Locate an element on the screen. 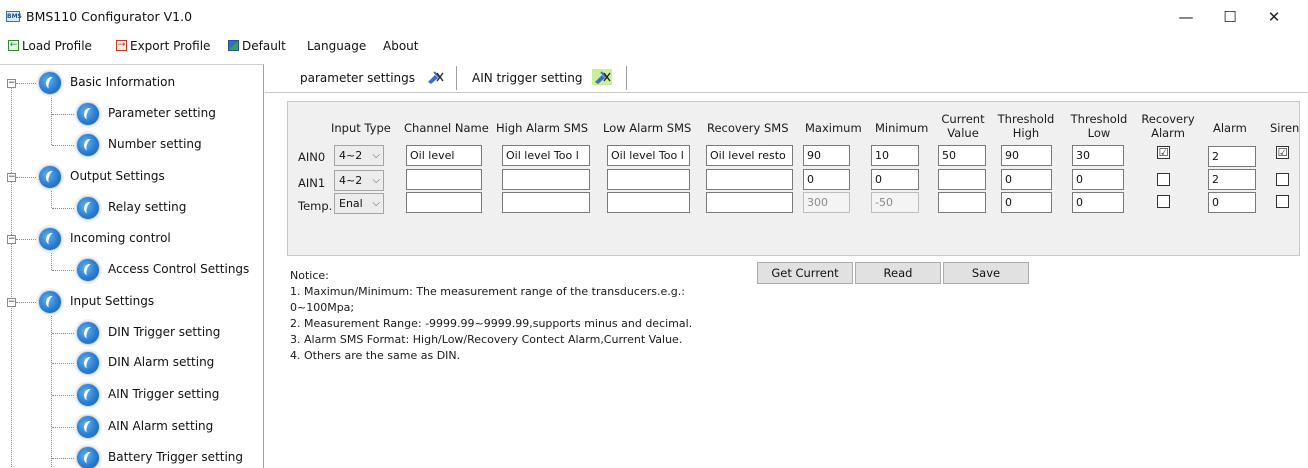 The width and height of the screenshot is (1308, 468). high-alarm-sms-field-temp is located at coordinates (546, 202).